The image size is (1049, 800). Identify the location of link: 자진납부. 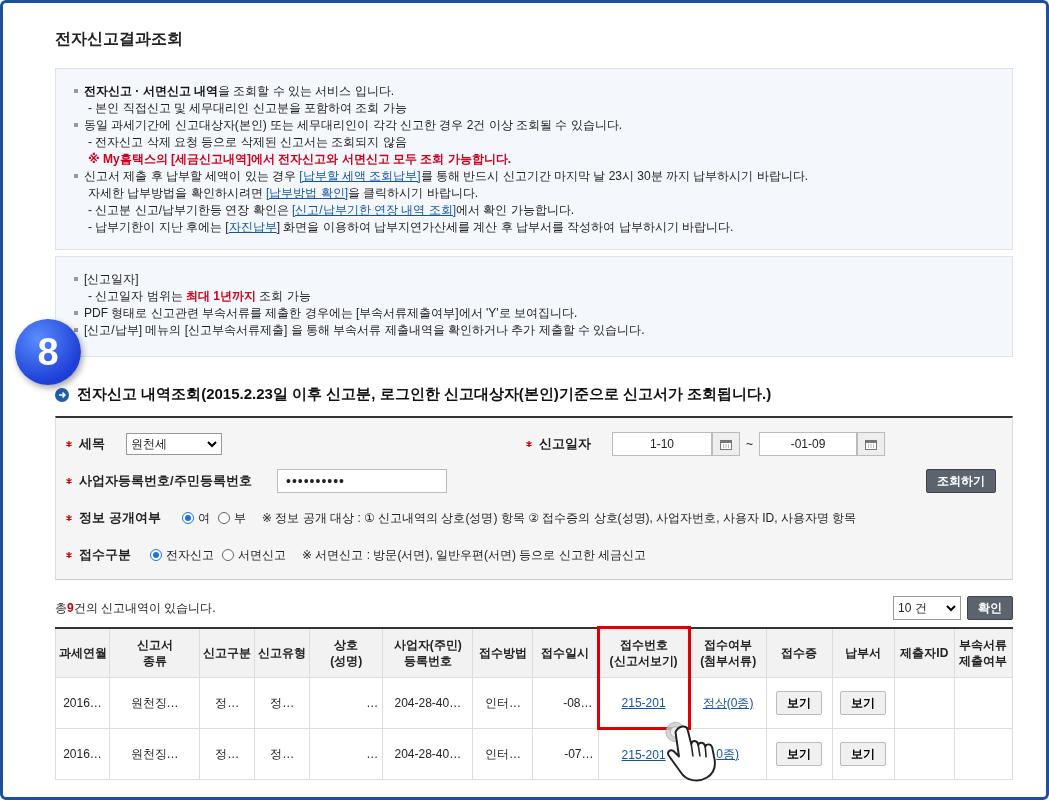
(252, 227).